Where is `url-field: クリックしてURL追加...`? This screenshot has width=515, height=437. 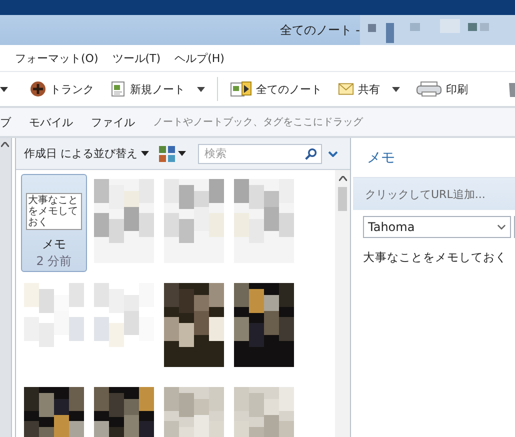 url-field: クリックしてURL追加... is located at coordinates (434, 194).